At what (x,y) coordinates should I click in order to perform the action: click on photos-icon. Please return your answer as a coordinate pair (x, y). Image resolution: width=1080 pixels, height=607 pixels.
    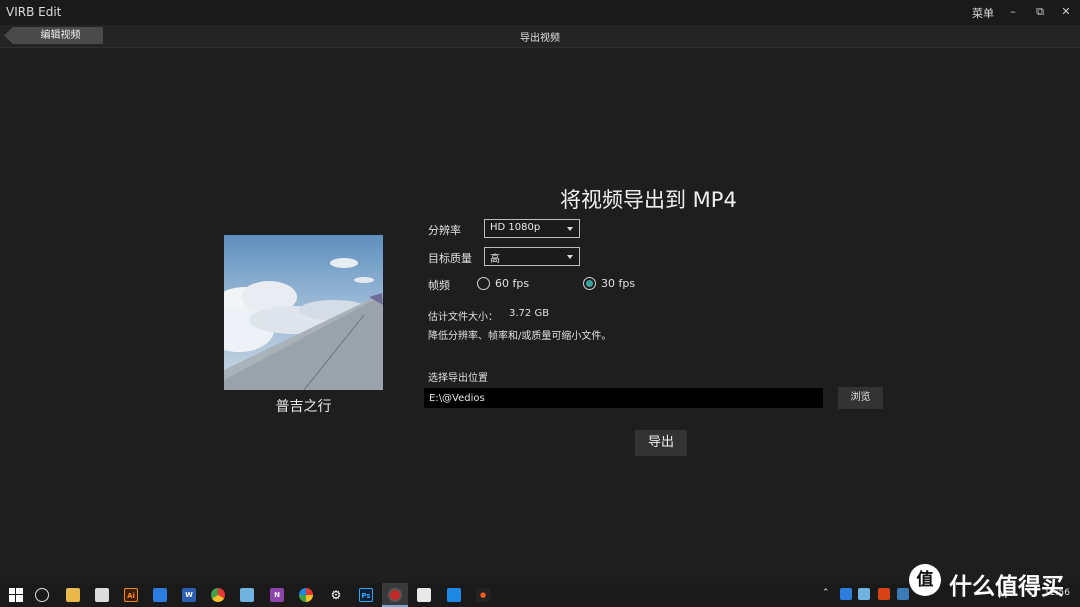
    Looking at the image, I should click on (424, 595).